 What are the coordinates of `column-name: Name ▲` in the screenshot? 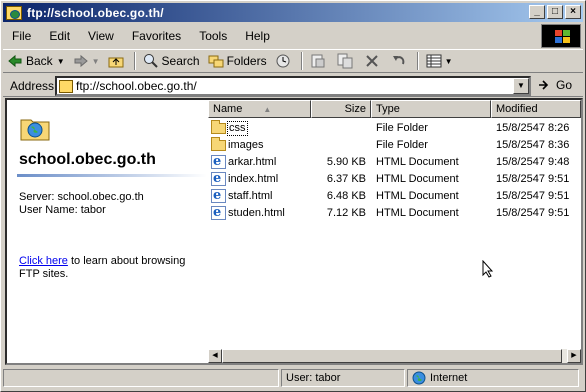 It's located at (259, 109).